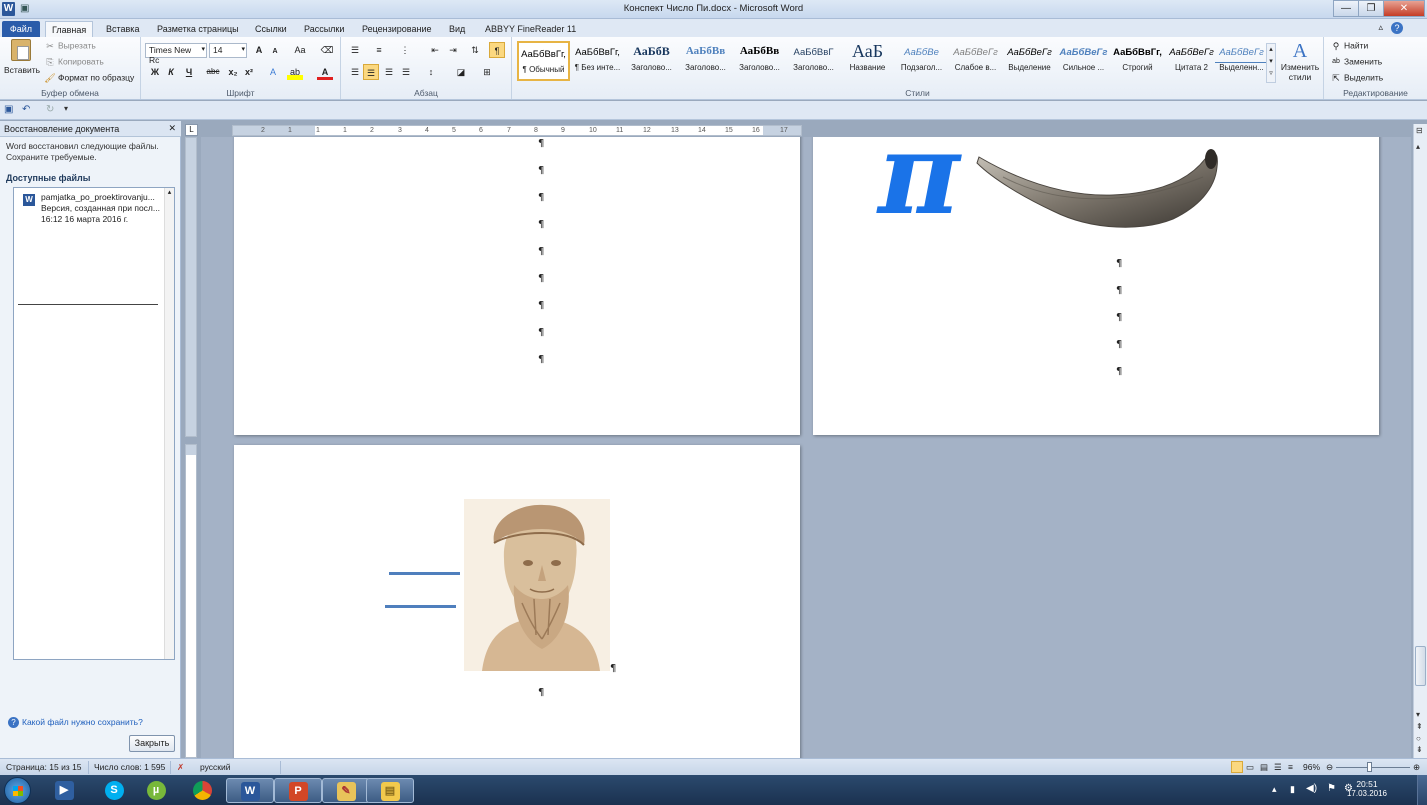 This screenshot has width=1427, height=805. Describe the element at coordinates (21, 29) in the screenshot. I see `tab-file: Файл` at that location.